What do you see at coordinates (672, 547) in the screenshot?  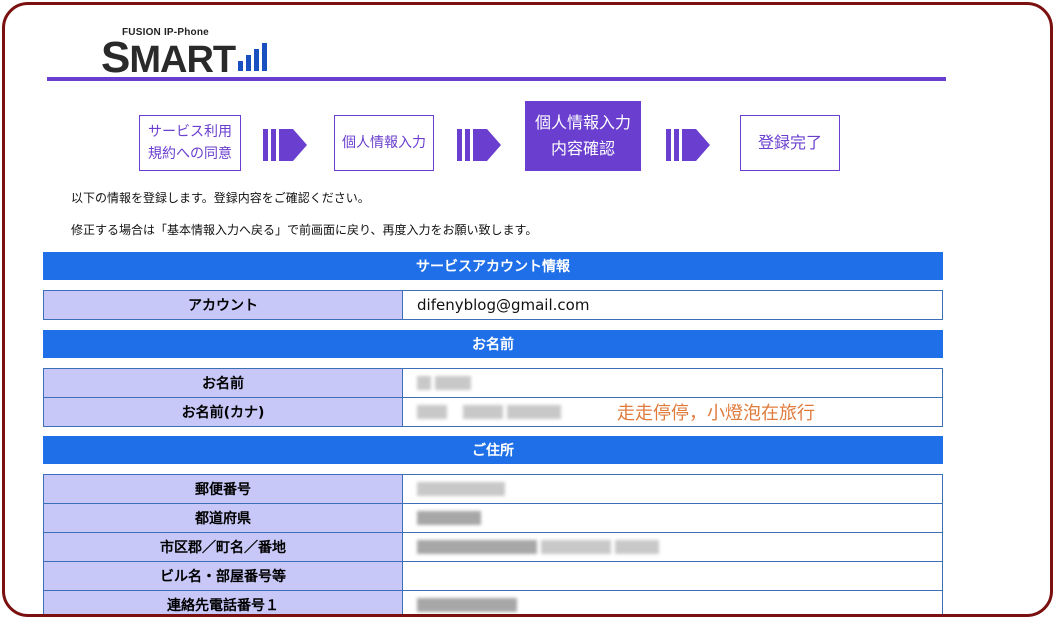 I see `city-value-redacted` at bounding box center [672, 547].